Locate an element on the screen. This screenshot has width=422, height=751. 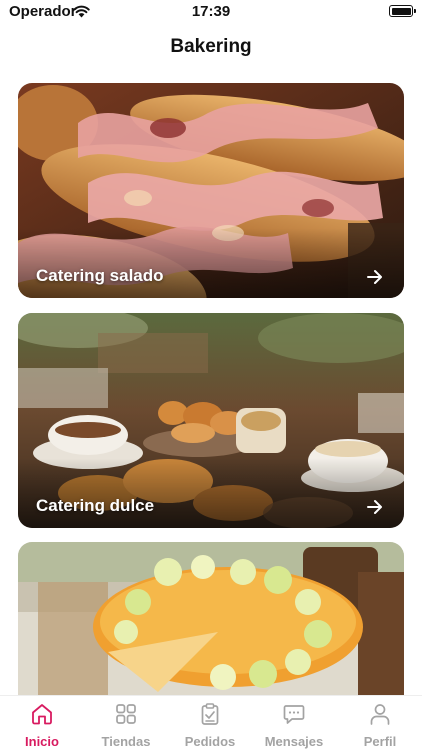
tab-label: Pedidos is located at coordinates (210, 741).